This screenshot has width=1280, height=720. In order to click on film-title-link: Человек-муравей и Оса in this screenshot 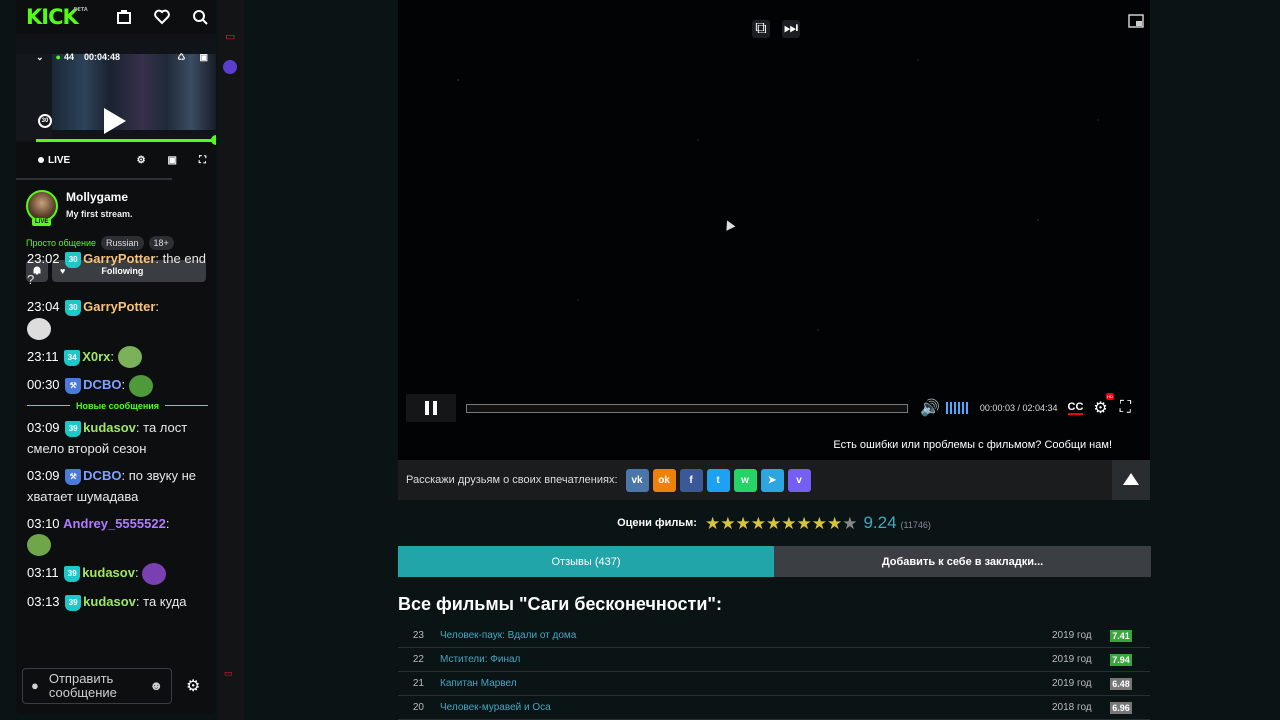, I will do `click(746, 707)`.